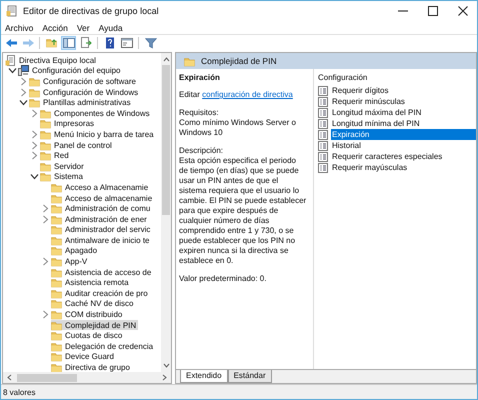 Image resolution: width=478 pixels, height=400 pixels. I want to click on tree-item: Configuración del equipo, so click(70, 71).